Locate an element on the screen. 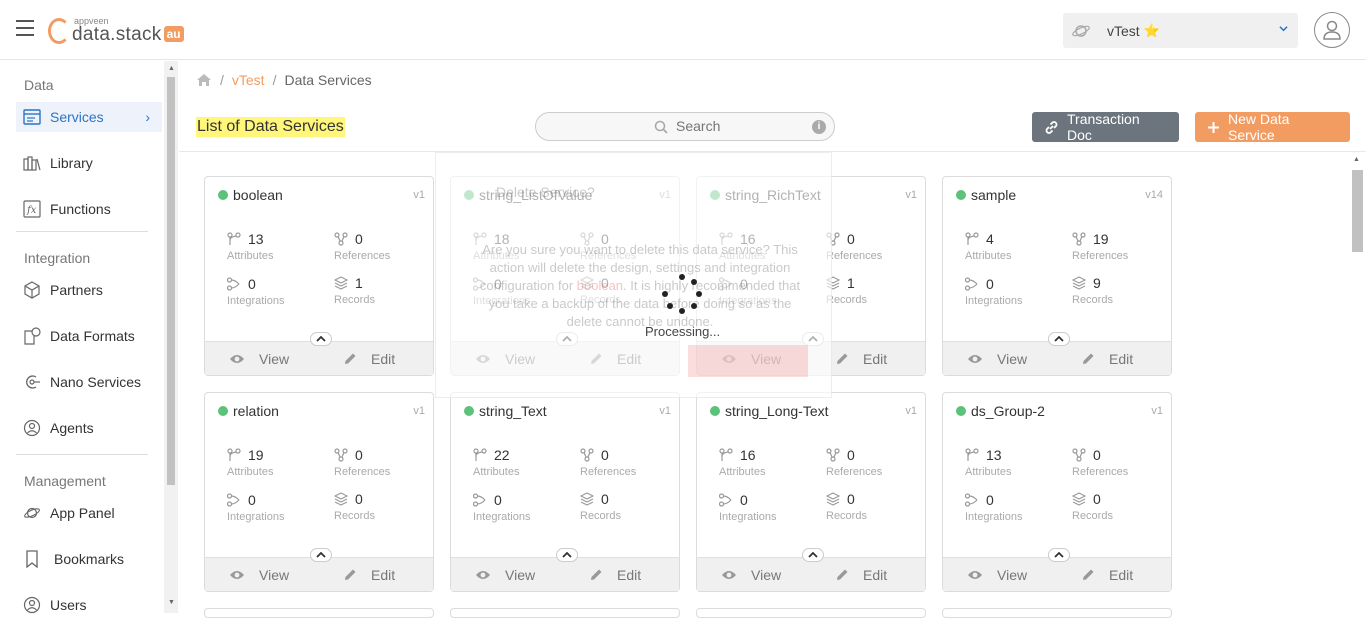  sidebar-item-nano-services: Nano Services is located at coordinates (89, 382).